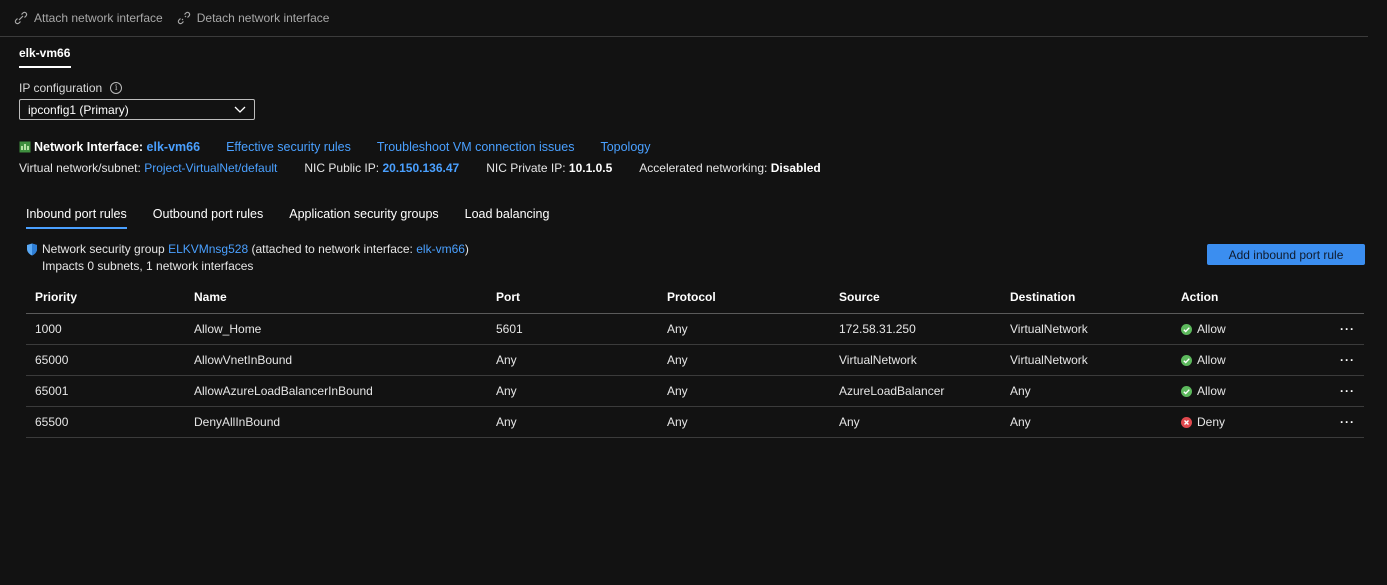  I want to click on attach-nic-button: Attach network interface, so click(88, 18).